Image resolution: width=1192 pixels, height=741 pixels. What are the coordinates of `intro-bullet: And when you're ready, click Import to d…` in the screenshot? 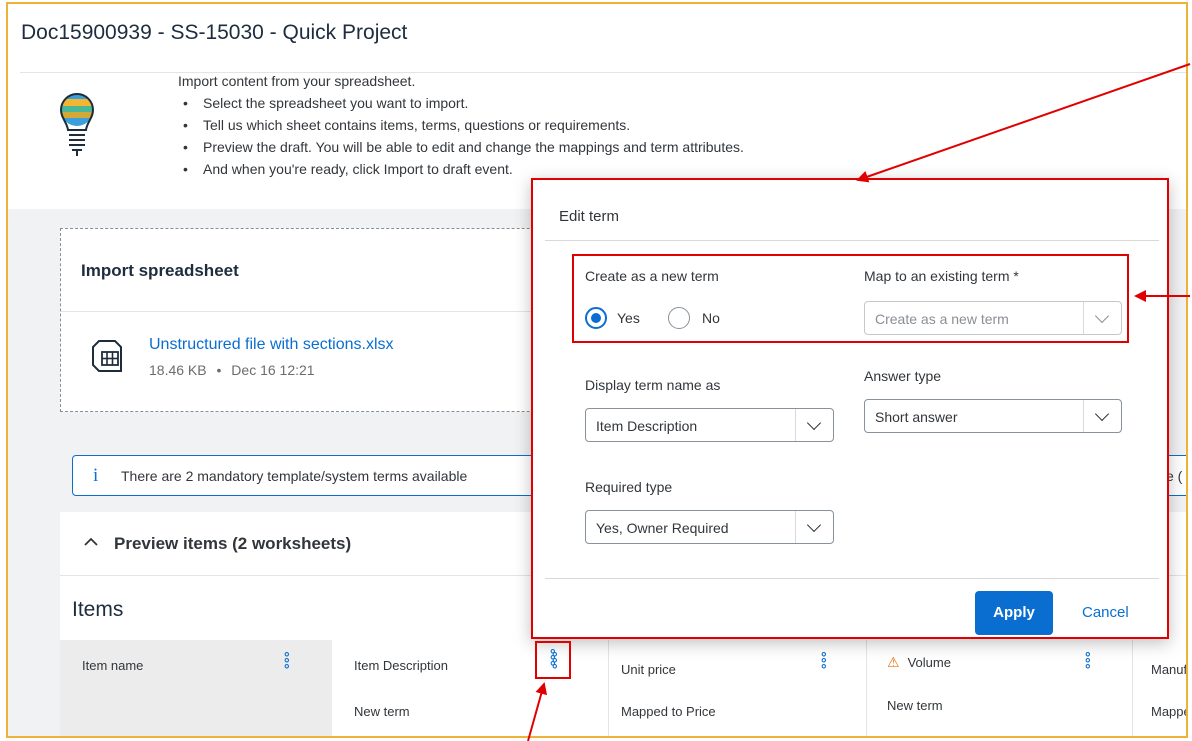 It's located at (461, 169).